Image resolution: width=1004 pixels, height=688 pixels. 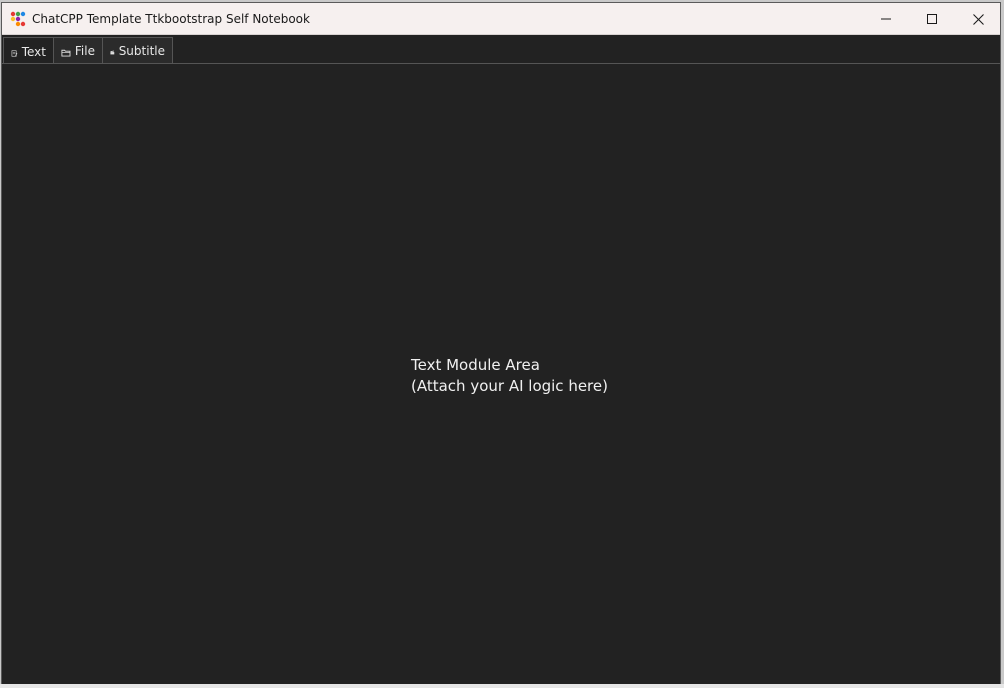 I want to click on tab-subtitle: Subtitle, so click(x=137, y=50).